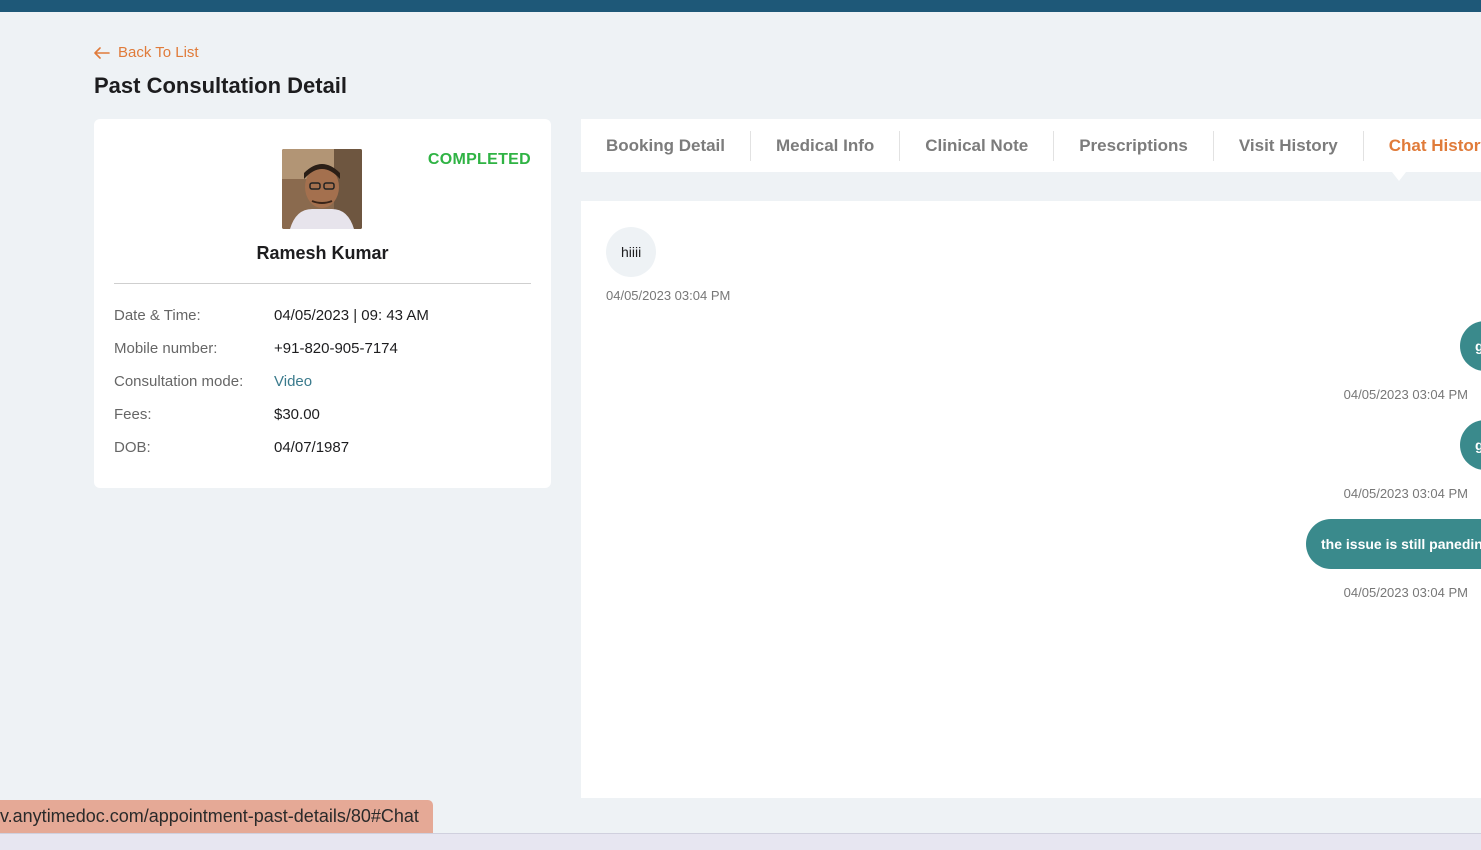 This screenshot has height=850, width=1481. I want to click on patient-name: Ramesh Kumar, so click(322, 253).